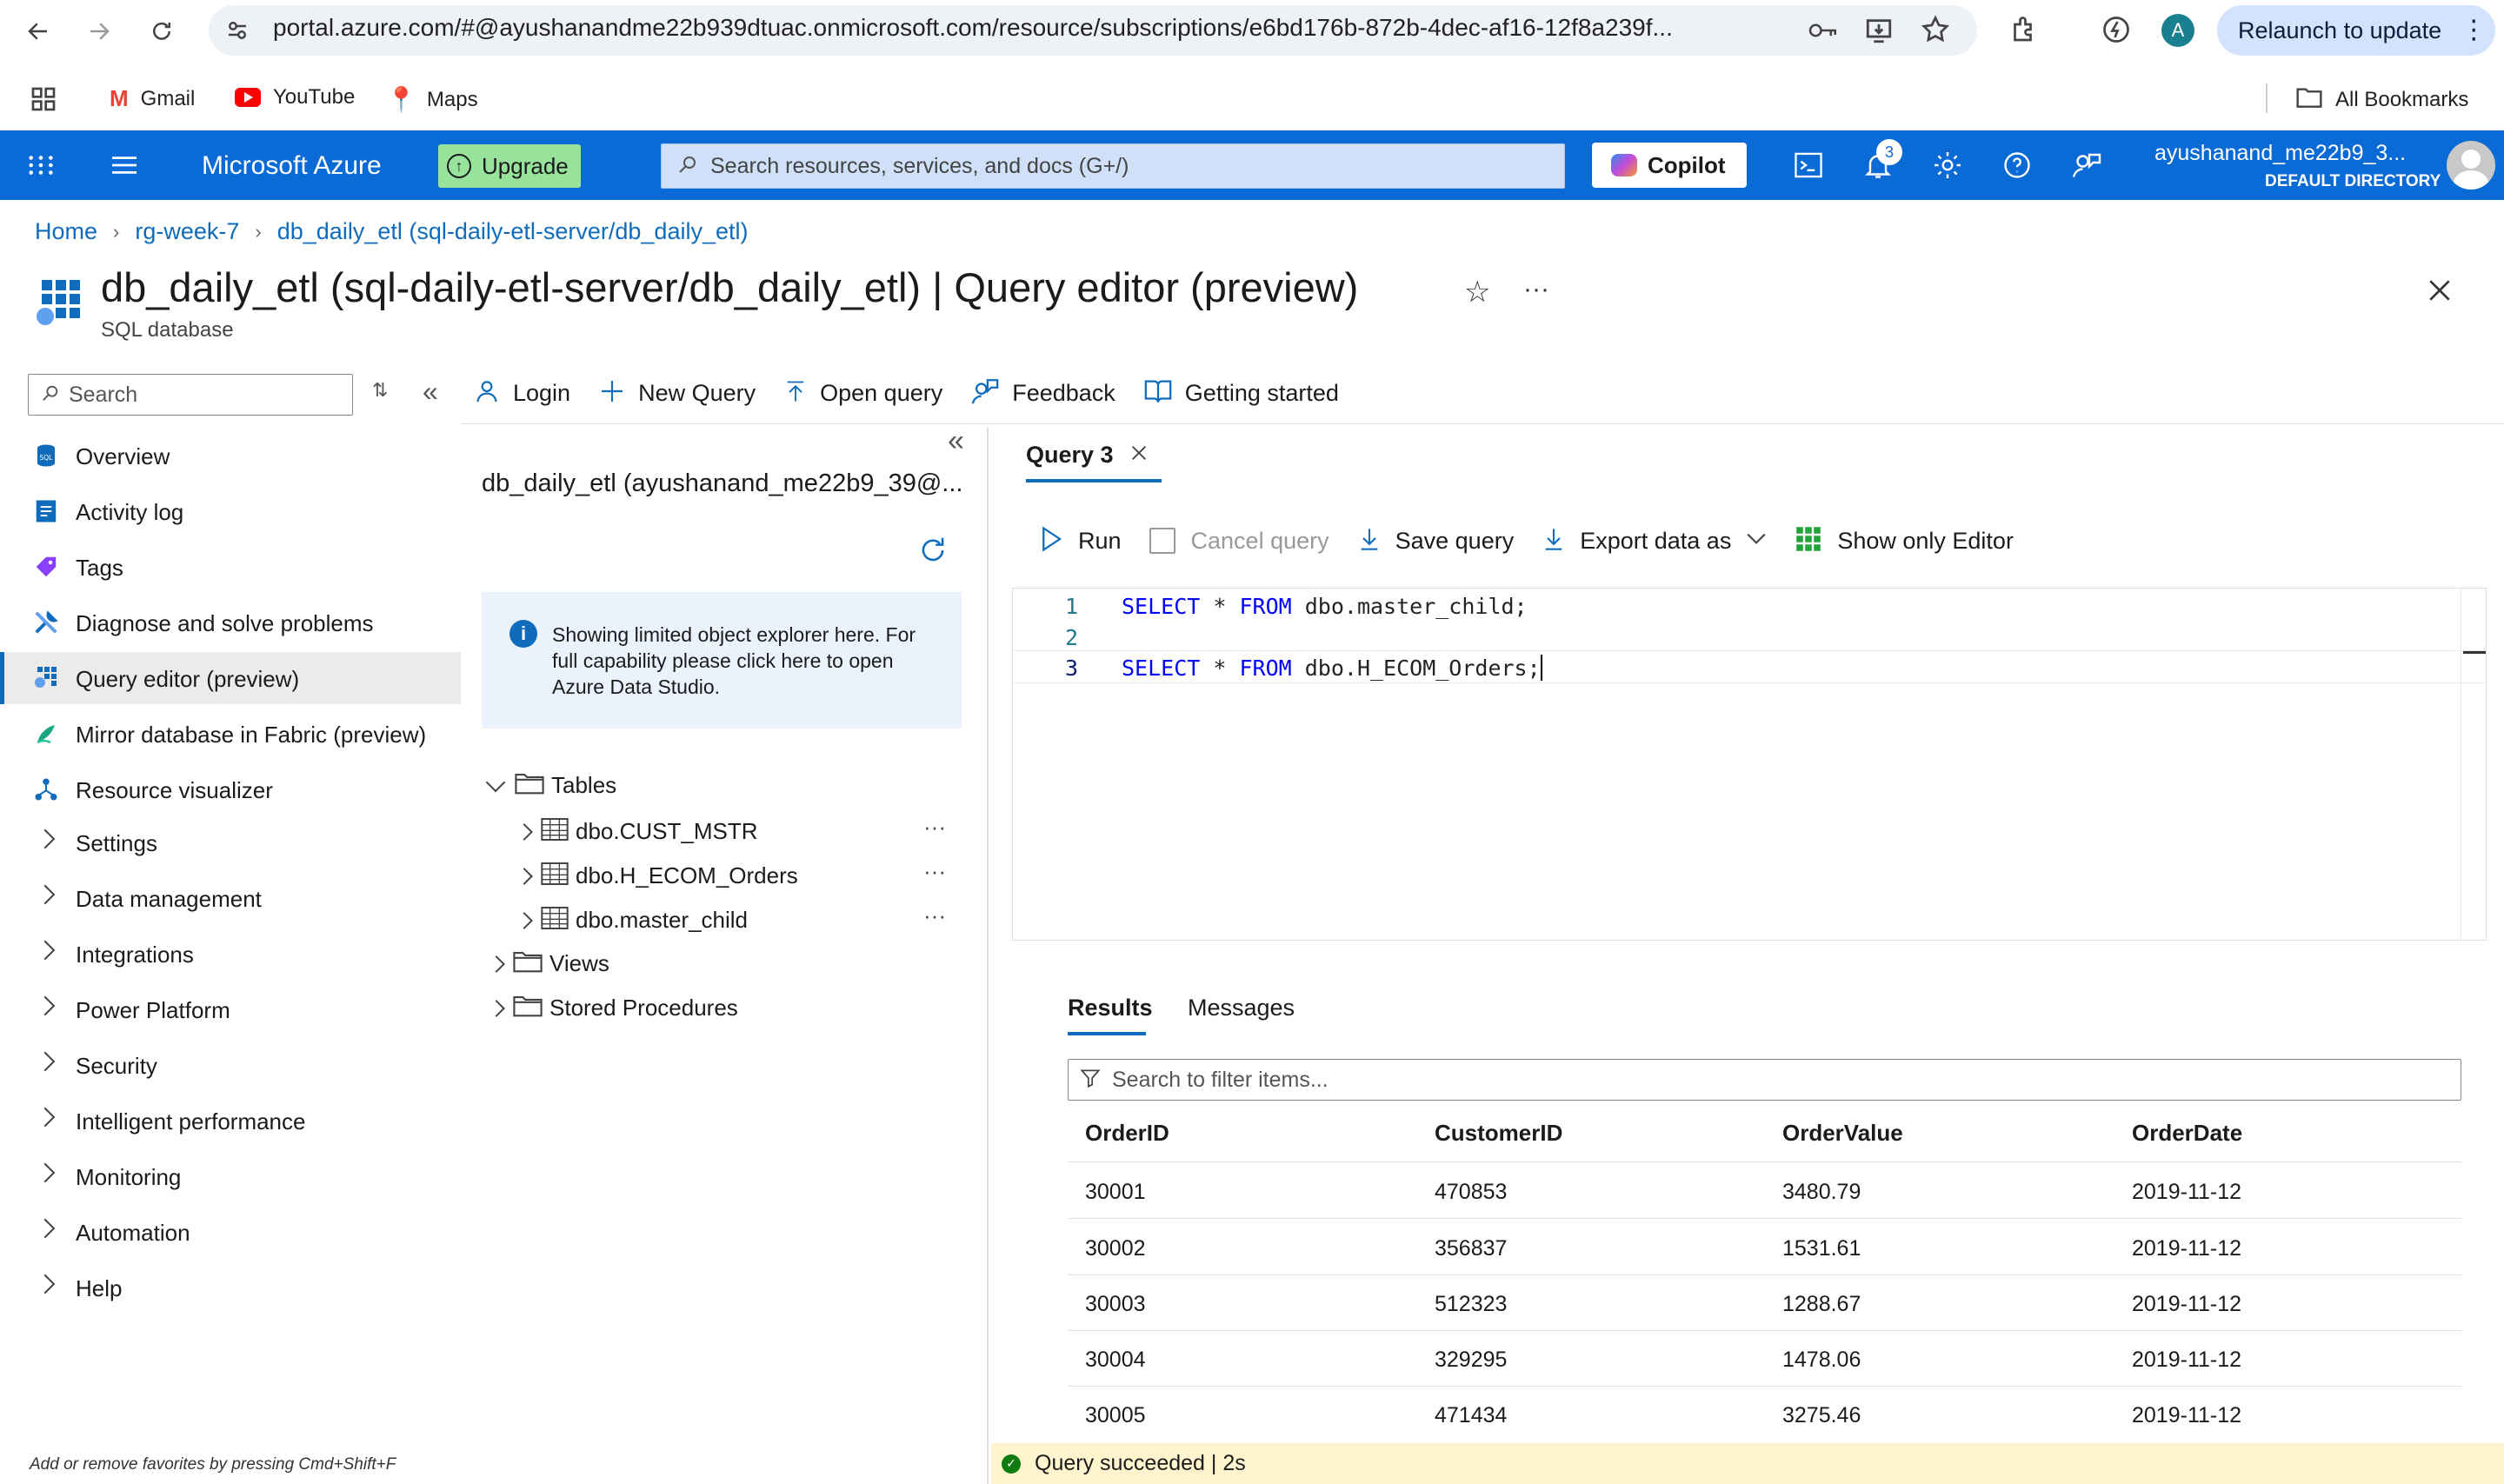 The width and height of the screenshot is (2504, 1484). What do you see at coordinates (2474, 764) in the screenshot?
I see `editor-scrollbar` at bounding box center [2474, 764].